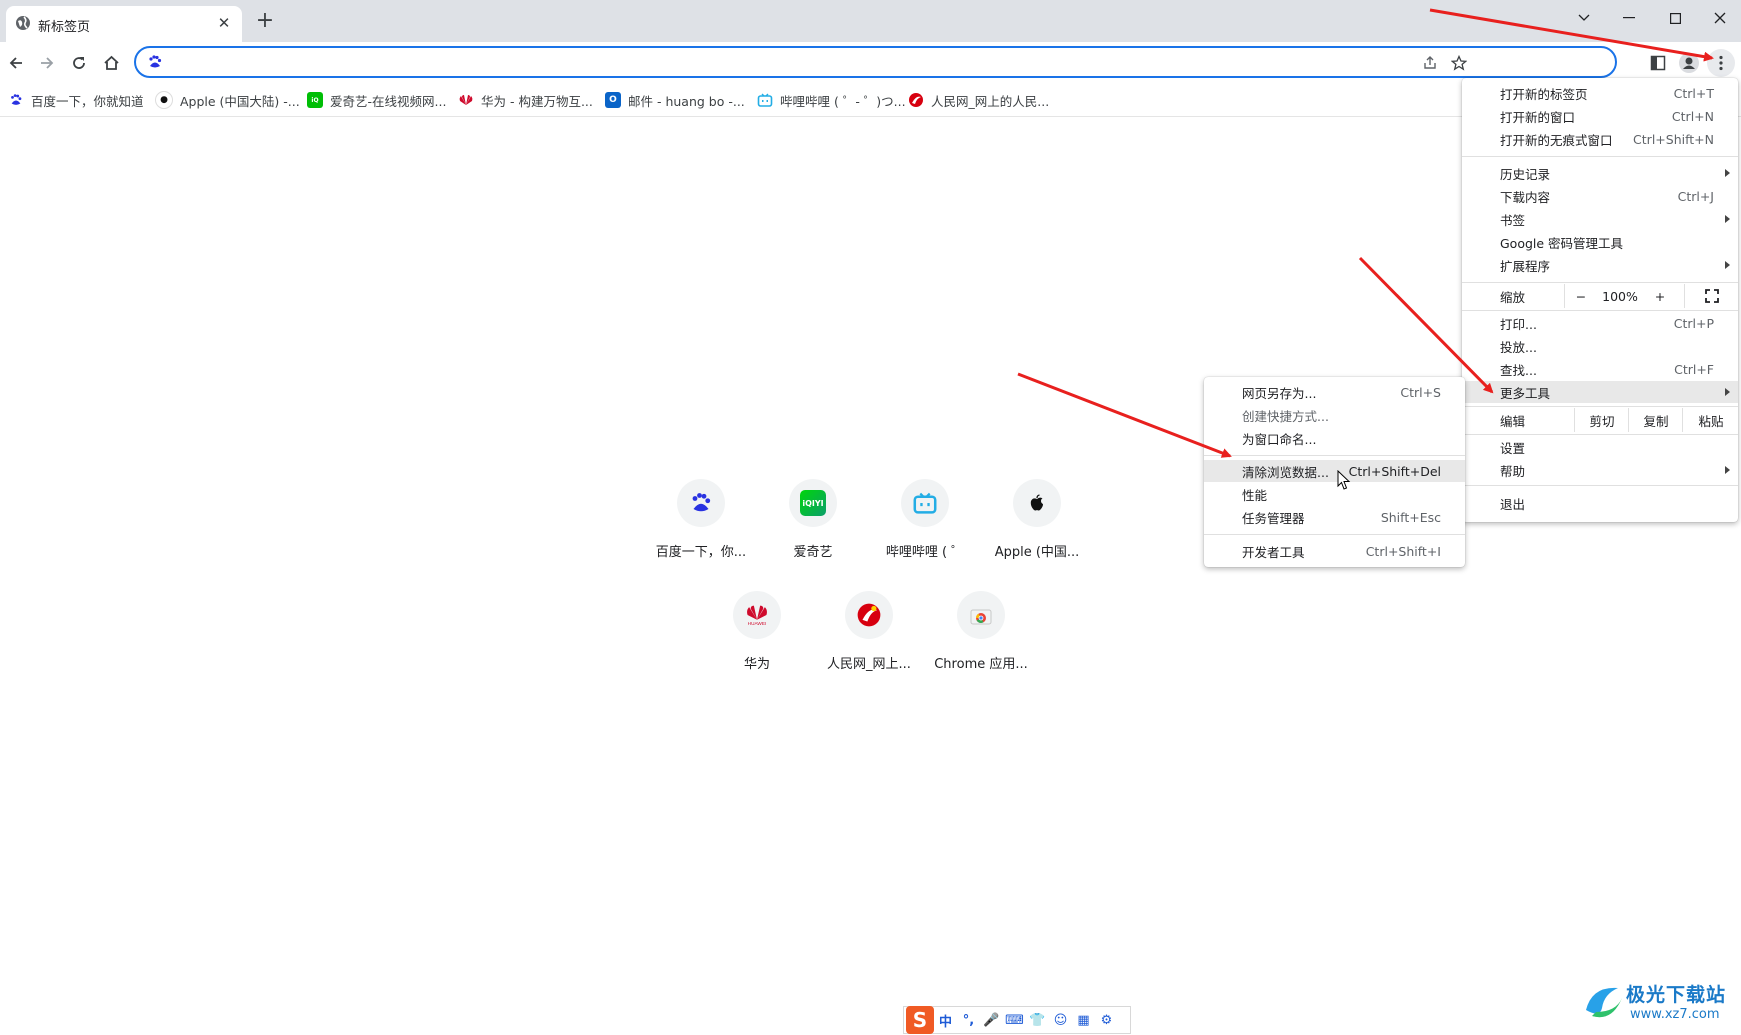 The width and height of the screenshot is (1741, 1035). Describe the element at coordinates (1037, 1020) in the screenshot. I see `skin-icon: 👕` at that location.